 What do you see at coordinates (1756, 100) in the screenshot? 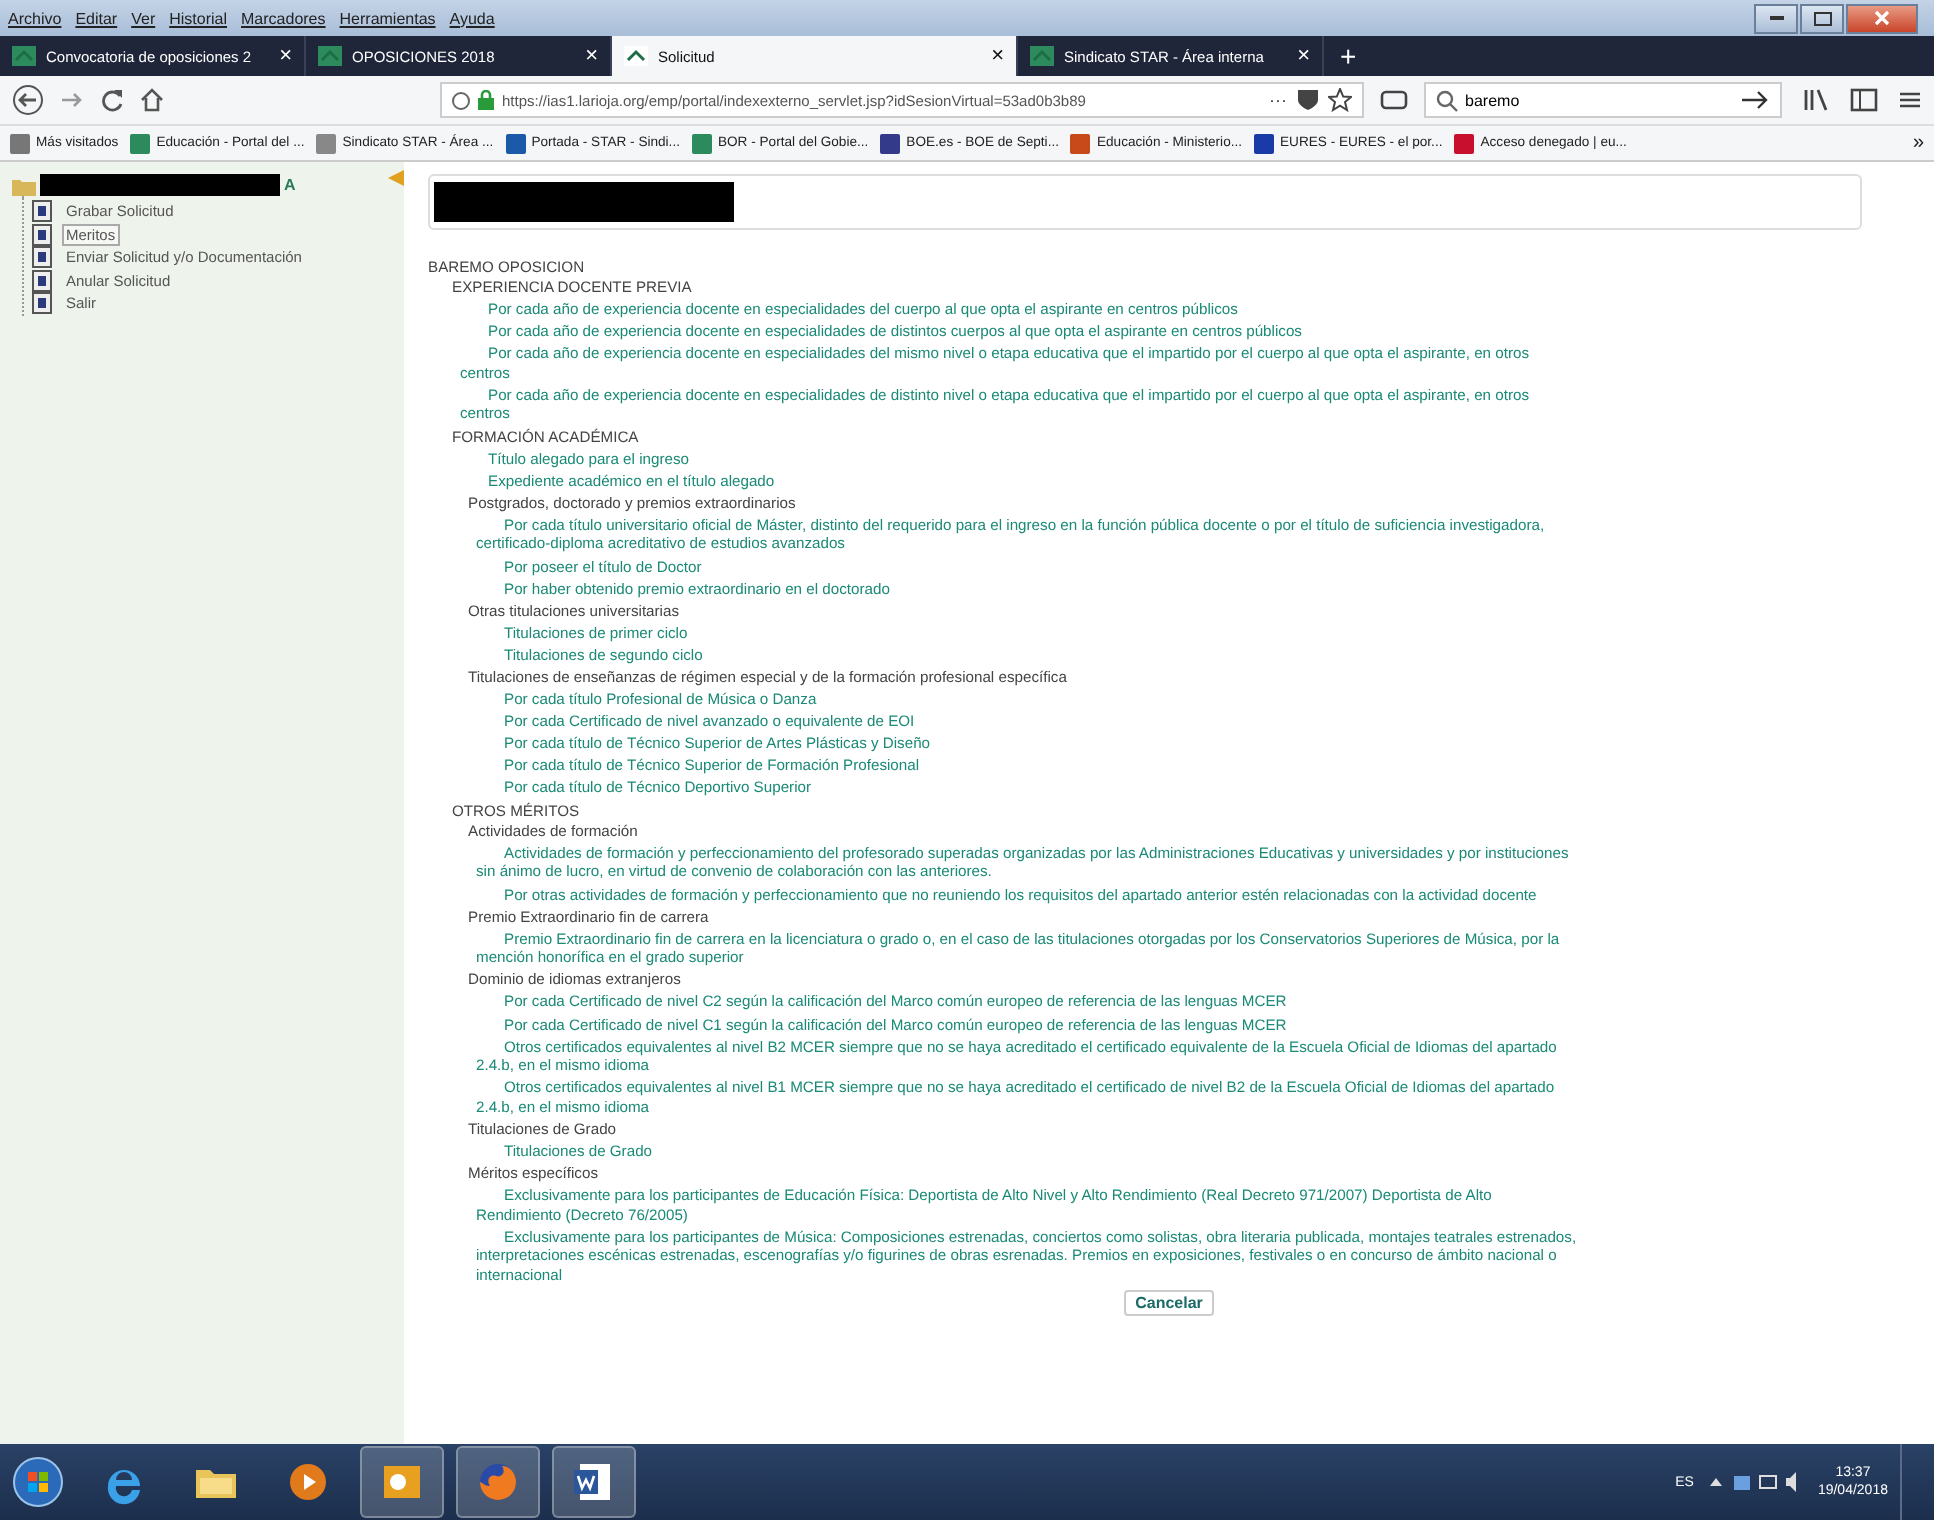
I see `arrow-icon` at bounding box center [1756, 100].